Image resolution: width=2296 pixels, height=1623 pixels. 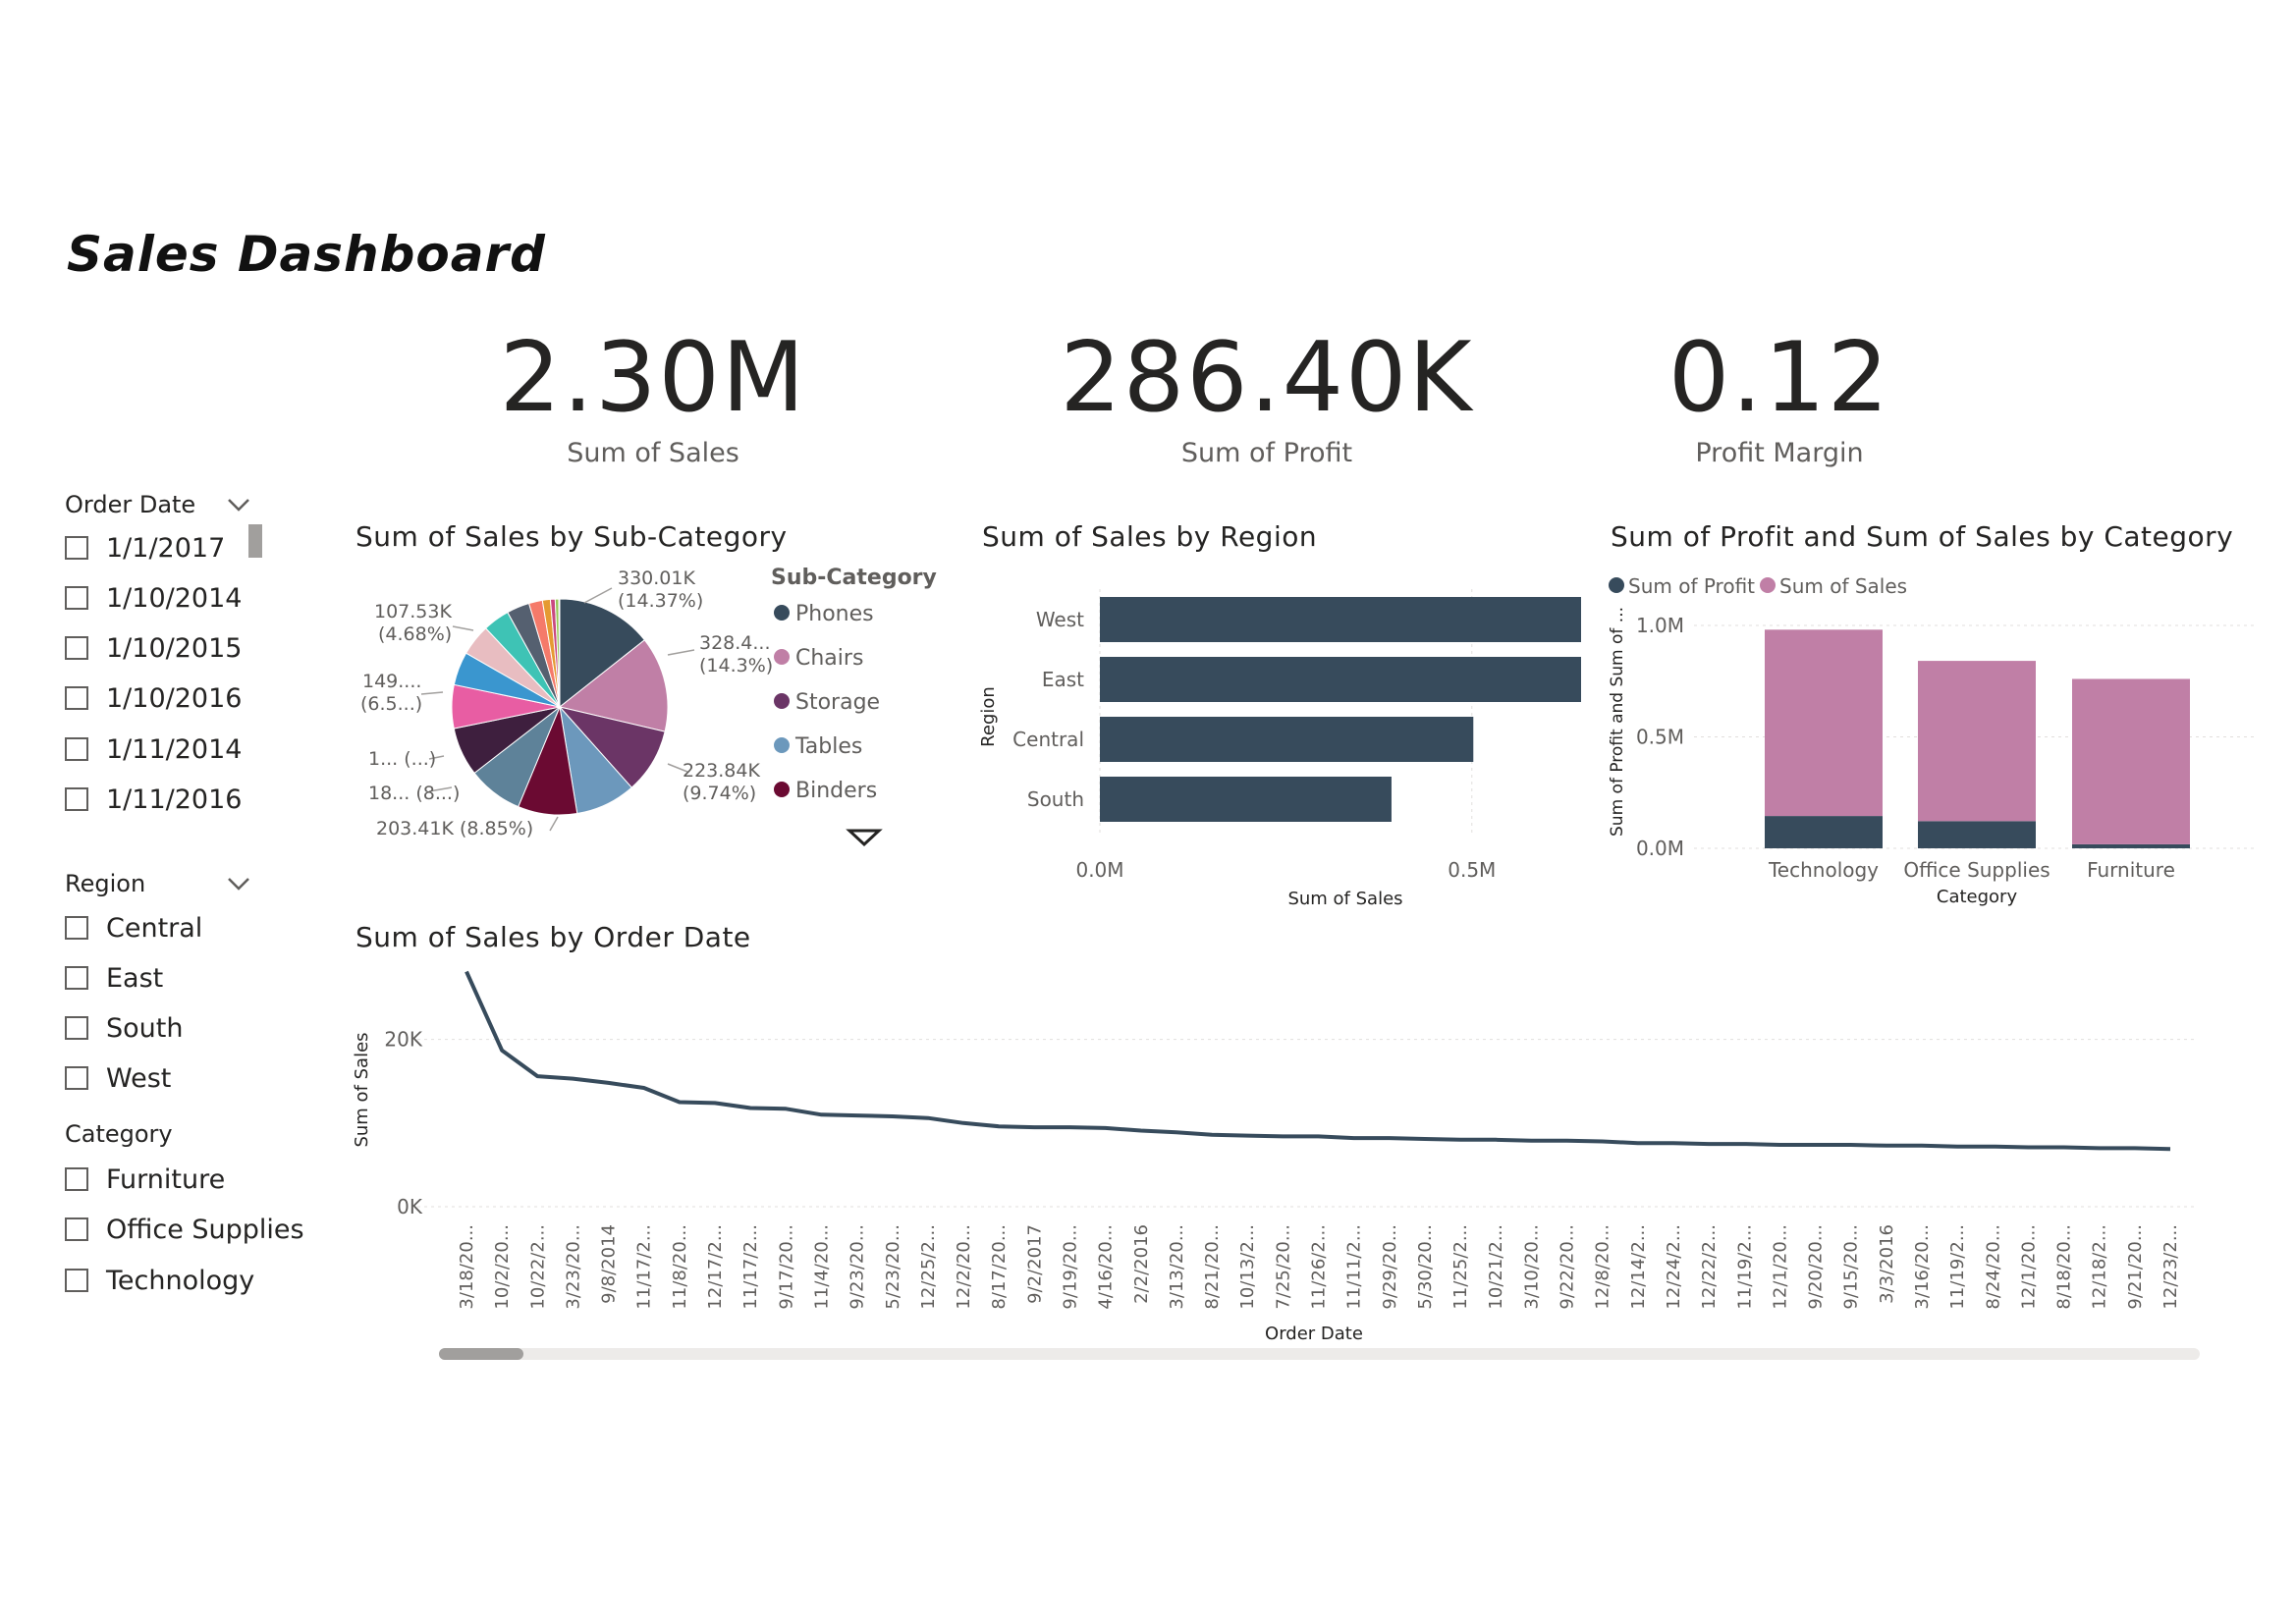 I want to click on bars, so click(x=1977, y=738).